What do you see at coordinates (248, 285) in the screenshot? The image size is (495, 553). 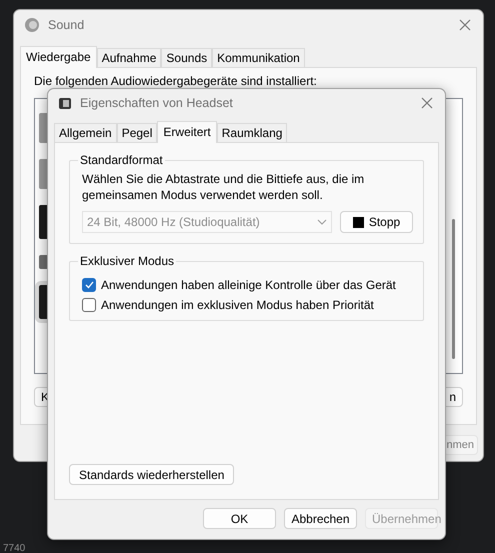 I see `checkbox-label: Anwendungen haben alleinige Kontrolle über das Gerät` at bounding box center [248, 285].